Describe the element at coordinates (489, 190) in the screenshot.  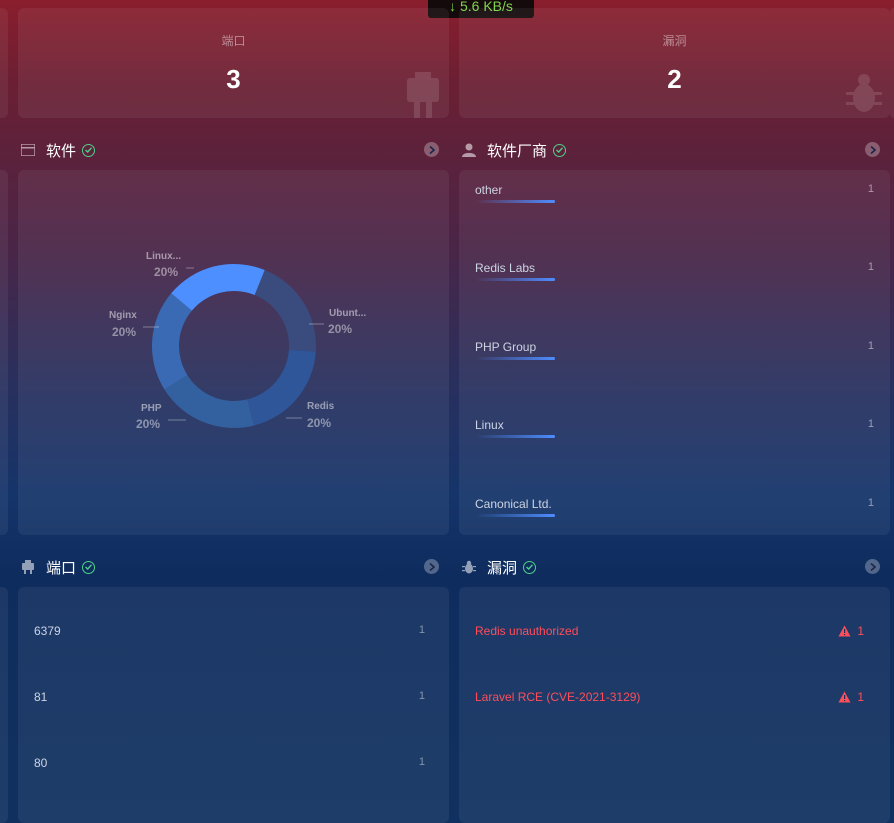
I see `vendor-name: other` at that location.